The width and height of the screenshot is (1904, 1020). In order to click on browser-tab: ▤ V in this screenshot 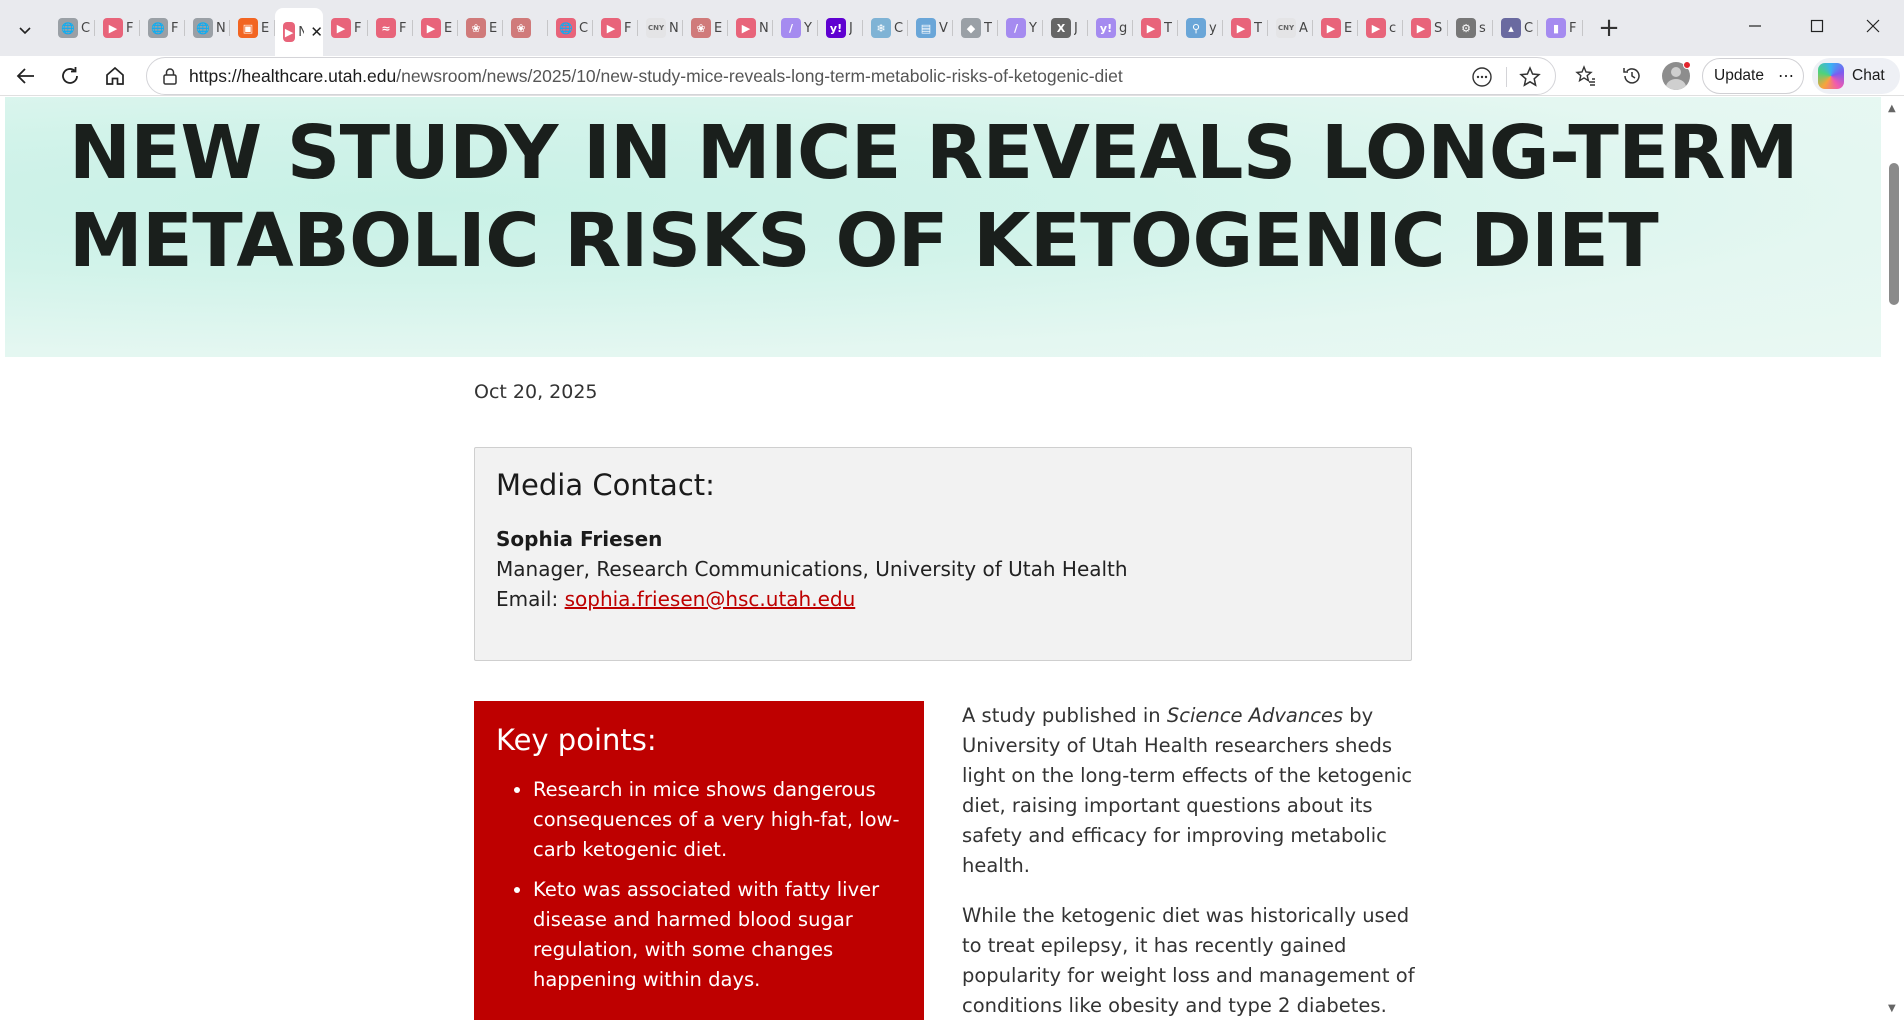, I will do `click(930, 28)`.